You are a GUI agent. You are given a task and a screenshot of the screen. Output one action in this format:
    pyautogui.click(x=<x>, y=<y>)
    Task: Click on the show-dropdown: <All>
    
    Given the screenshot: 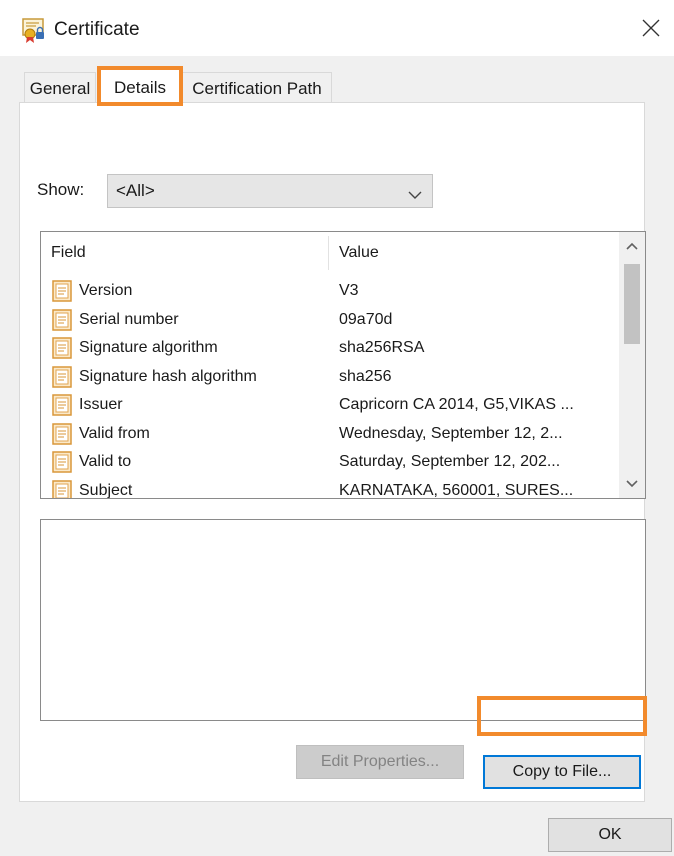 What is the action you would take?
    pyautogui.click(x=270, y=191)
    